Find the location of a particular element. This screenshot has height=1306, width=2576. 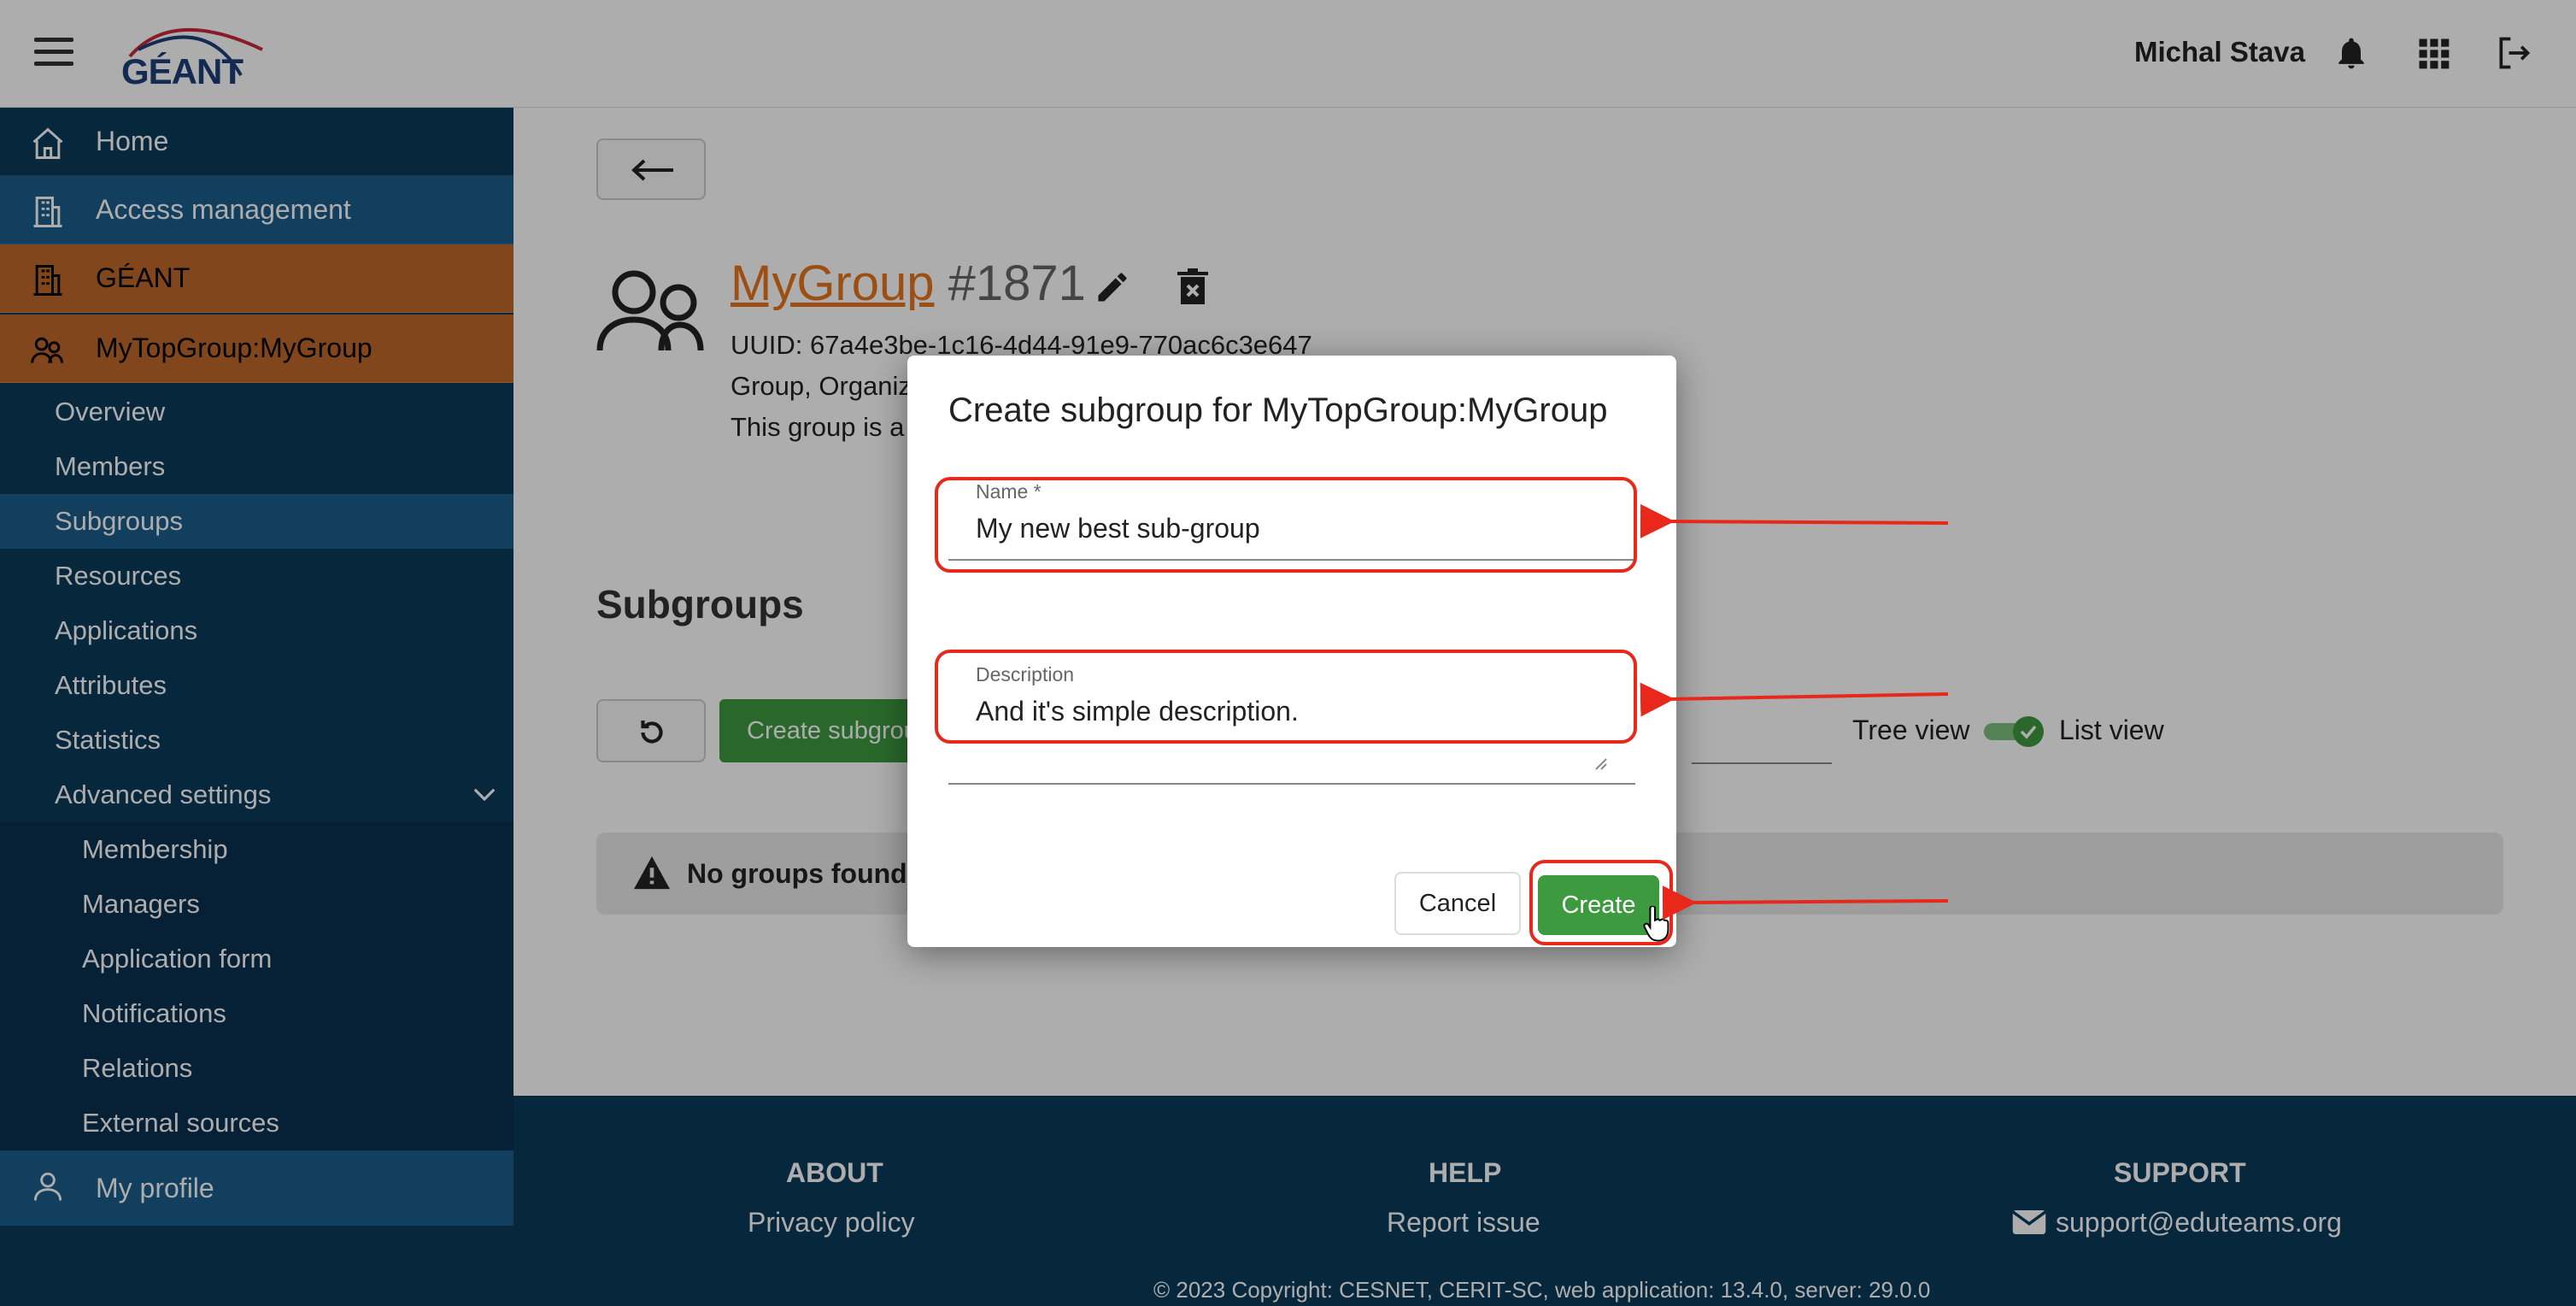

dialog-title: Create subgroup for MyTopGroup:MyGroup is located at coordinates (1278, 410).